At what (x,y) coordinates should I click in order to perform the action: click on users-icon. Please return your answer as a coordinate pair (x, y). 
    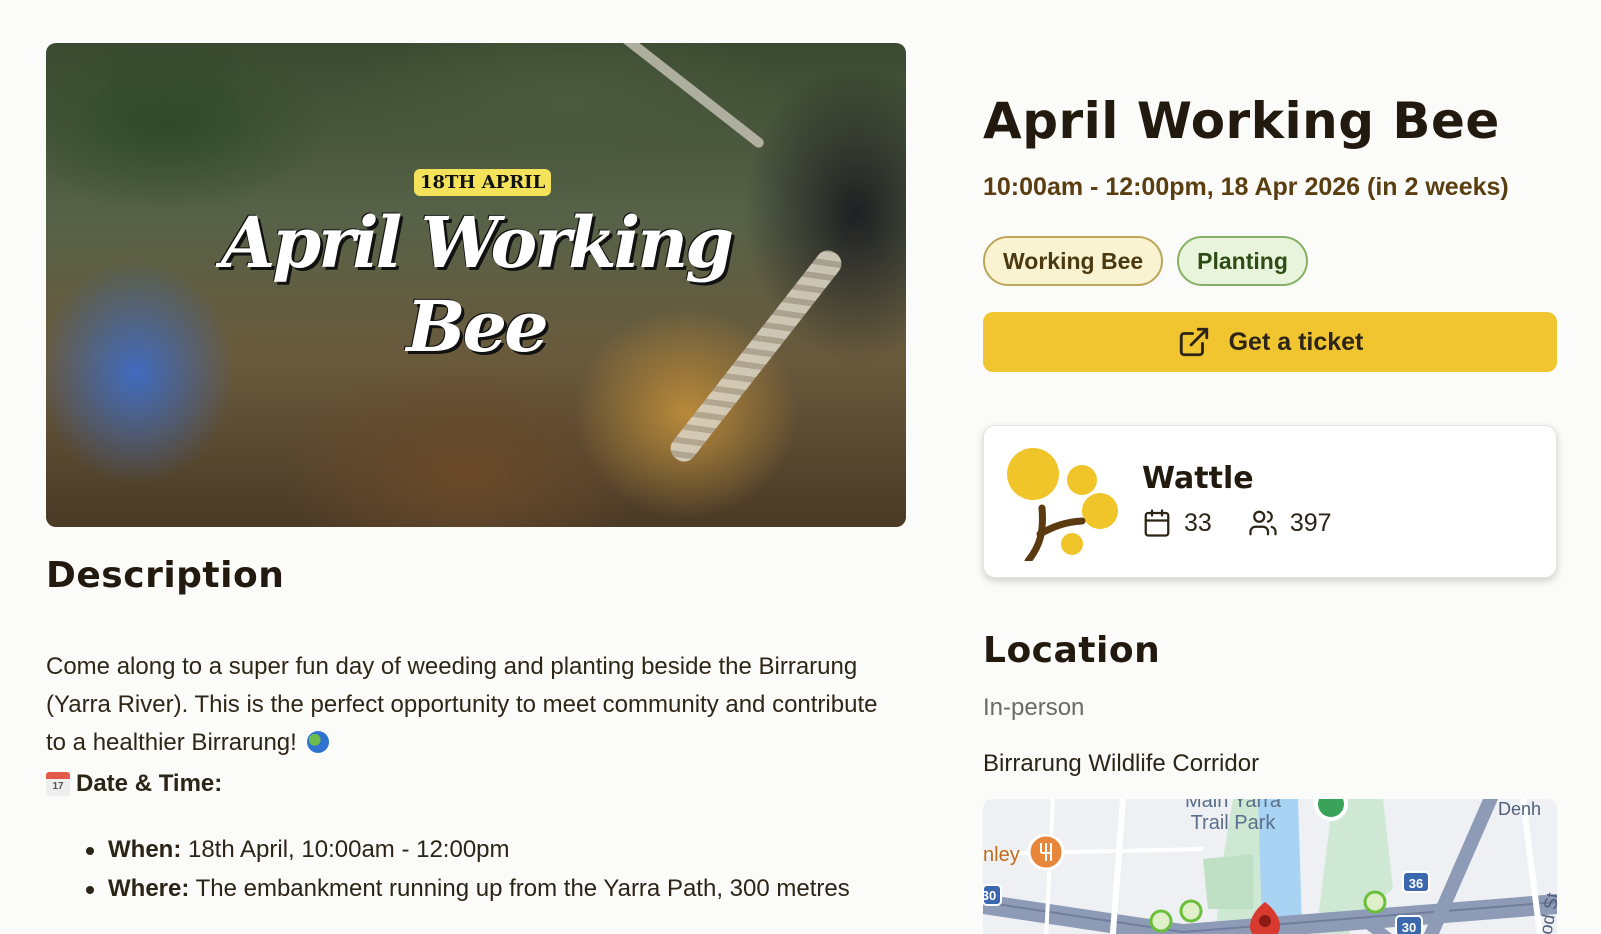
    Looking at the image, I should click on (1263, 523).